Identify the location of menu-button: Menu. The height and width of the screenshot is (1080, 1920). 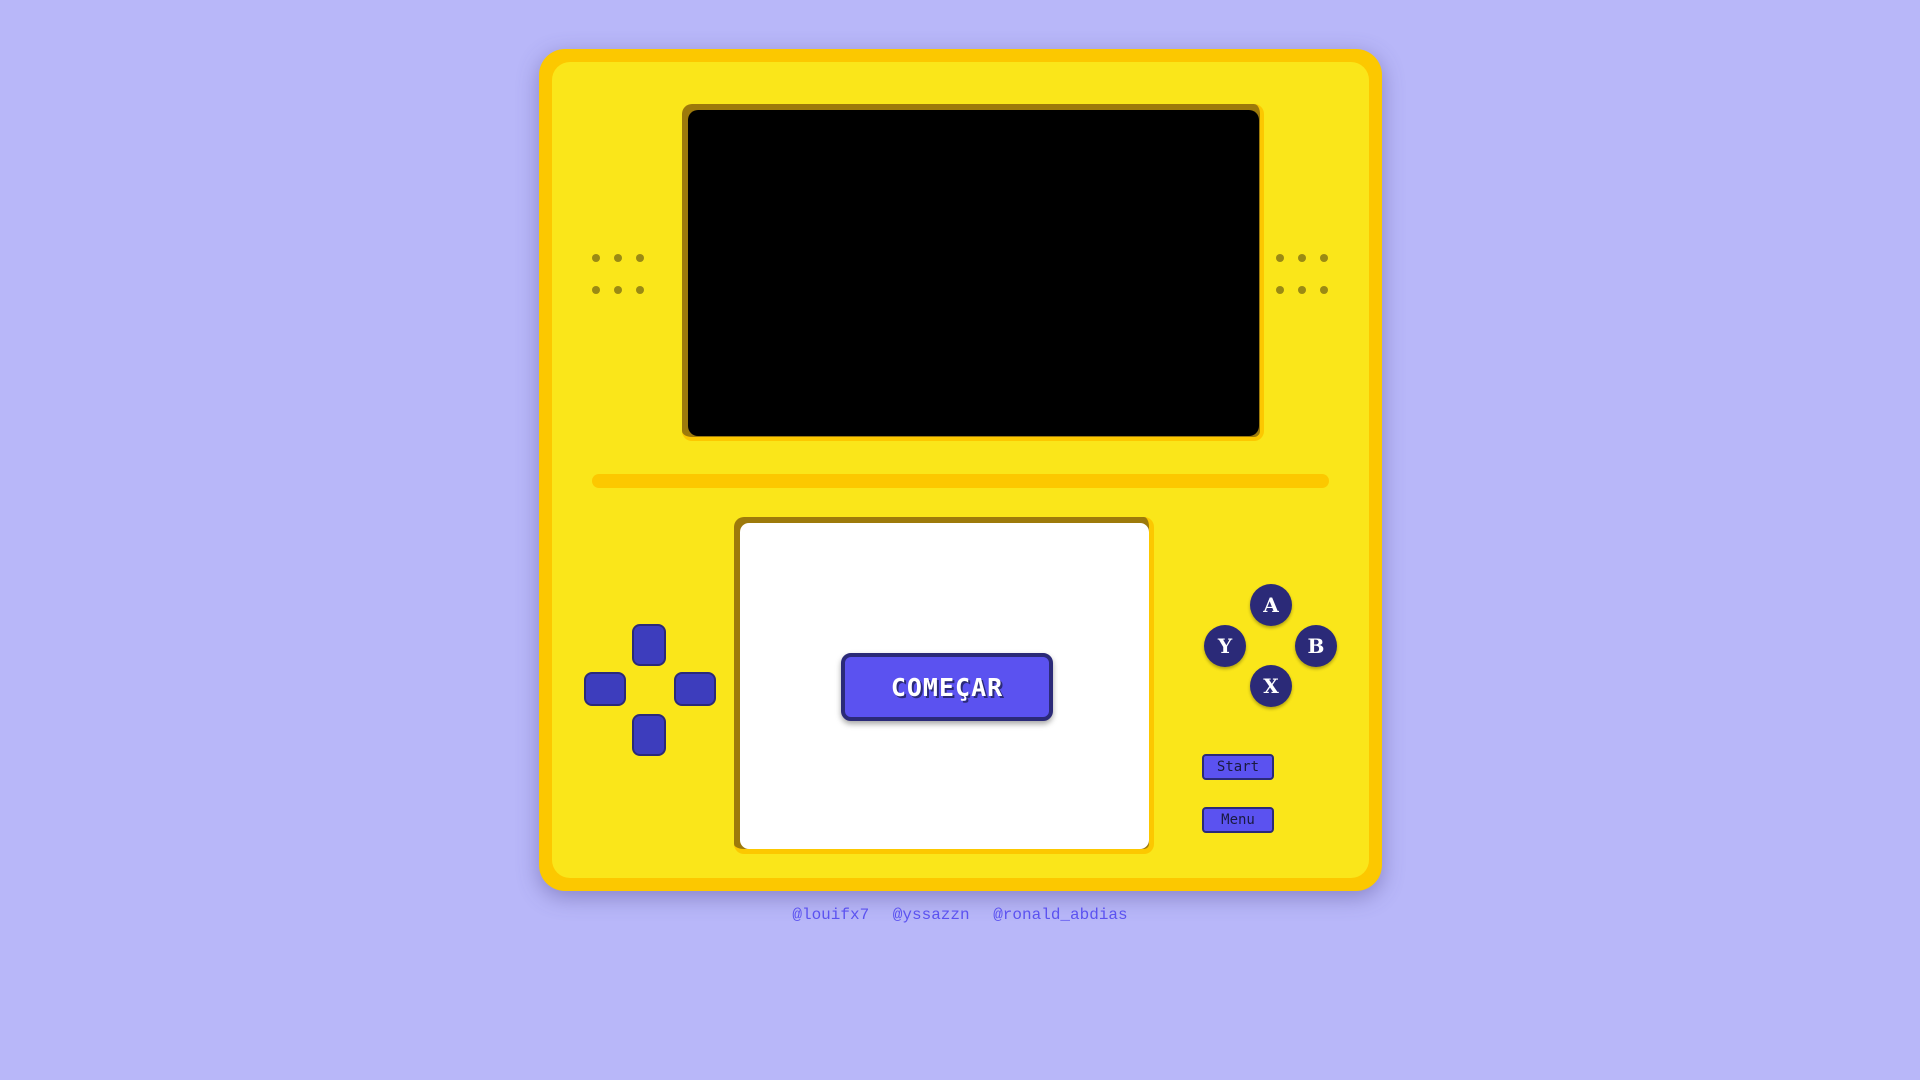
(1238, 820).